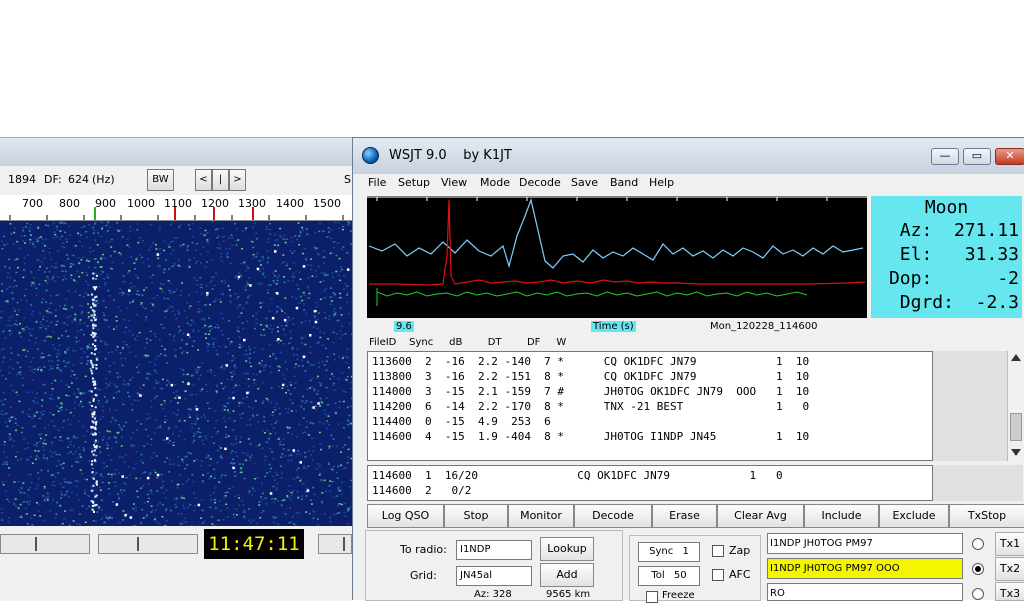 Image resolution: width=1024 pixels, height=605 pixels. I want to click on moon-az: Az: 271.11, so click(945, 230).